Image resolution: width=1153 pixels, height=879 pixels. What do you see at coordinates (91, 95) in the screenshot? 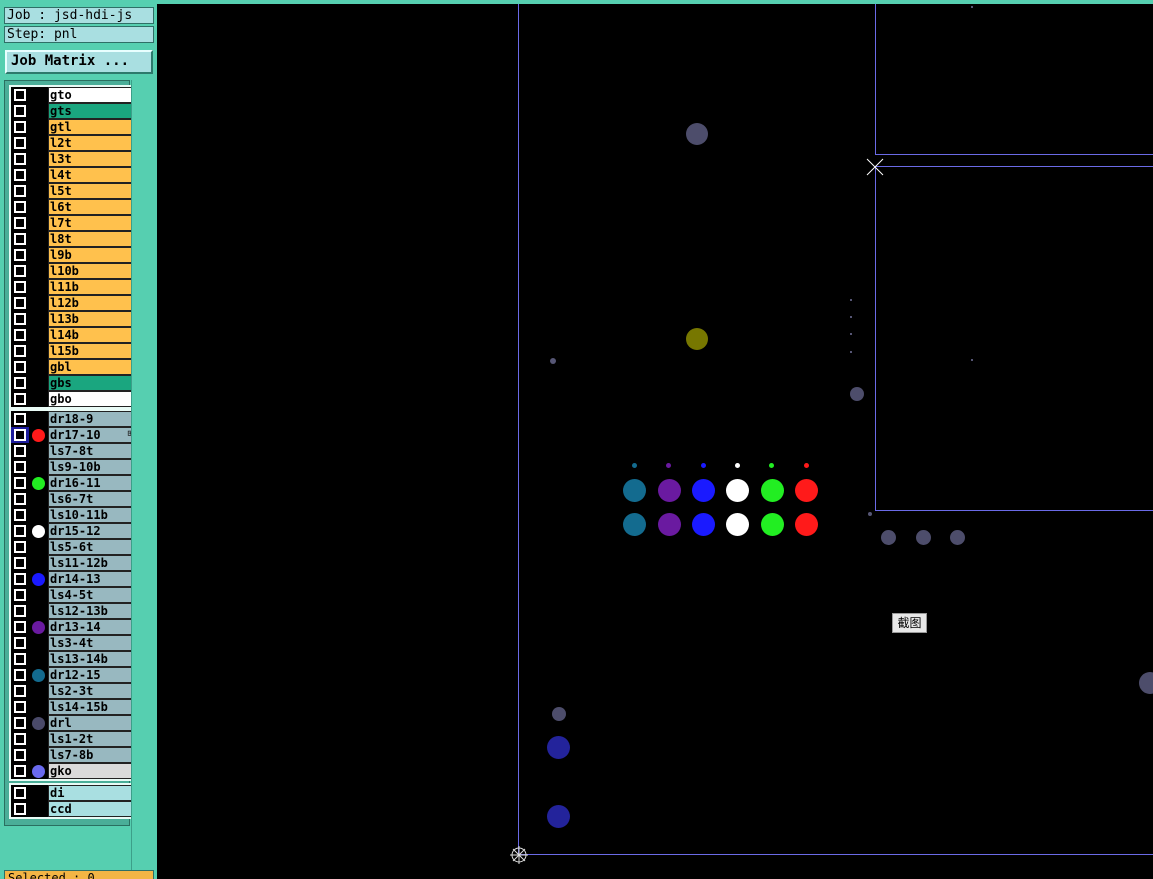
I see `layer-name: gto` at bounding box center [91, 95].